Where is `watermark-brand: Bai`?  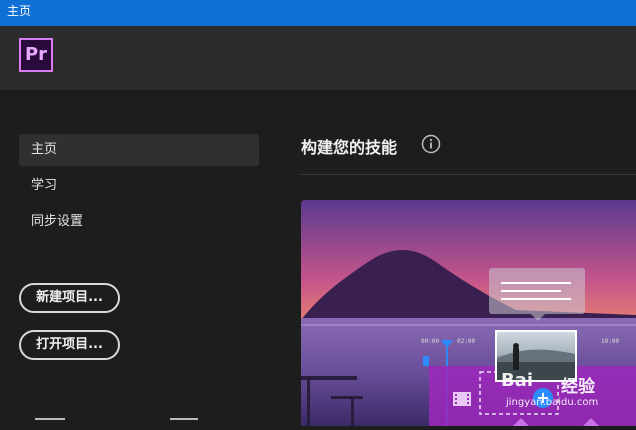
watermark-brand: Bai is located at coordinates (517, 380).